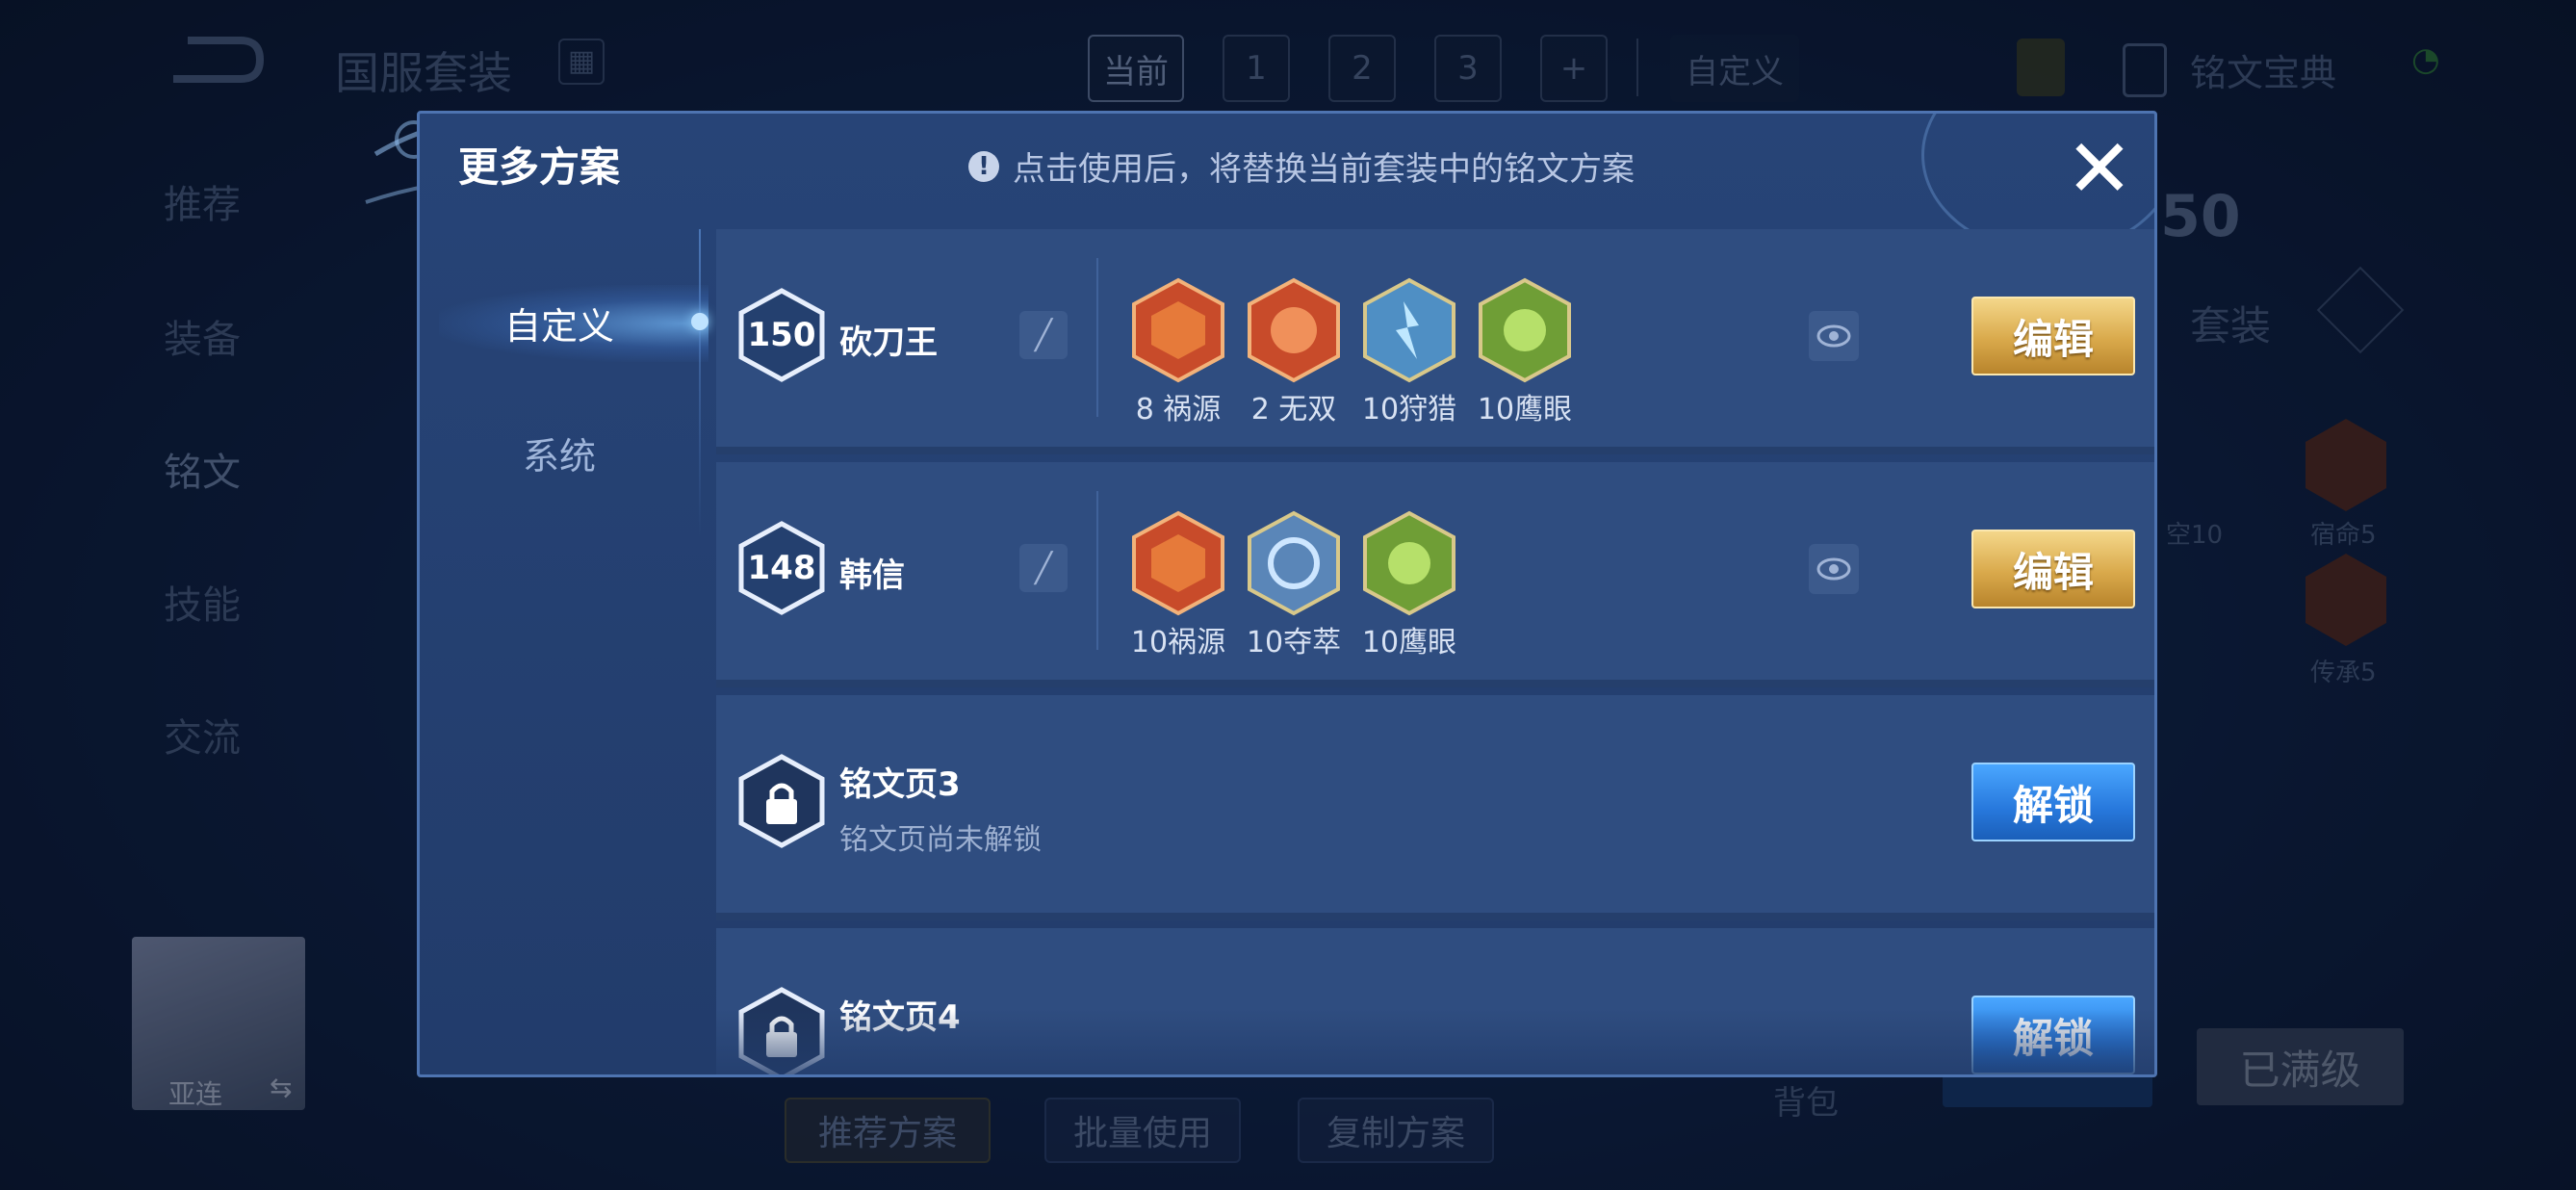 The height and width of the screenshot is (1190, 2576). I want to click on locked-page-row: 铭文页3 铭文页尚未解锁 解锁, so click(1435, 808).